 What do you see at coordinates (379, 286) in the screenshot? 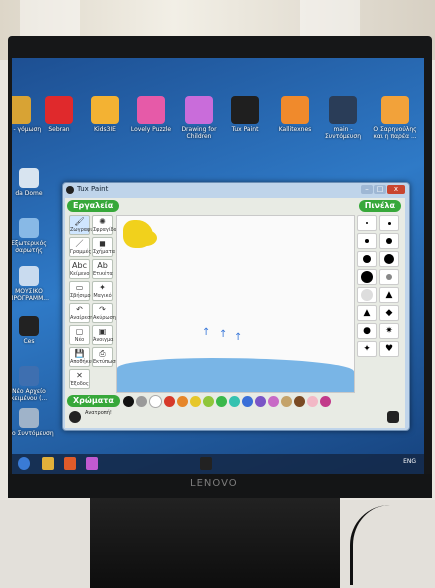
I see `brush-palette: ▲ ▲ ◆ ● ✷ ✦ ♥` at bounding box center [379, 286].